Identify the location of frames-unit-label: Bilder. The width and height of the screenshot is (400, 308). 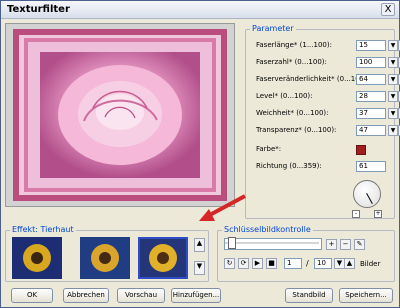
(370, 264).